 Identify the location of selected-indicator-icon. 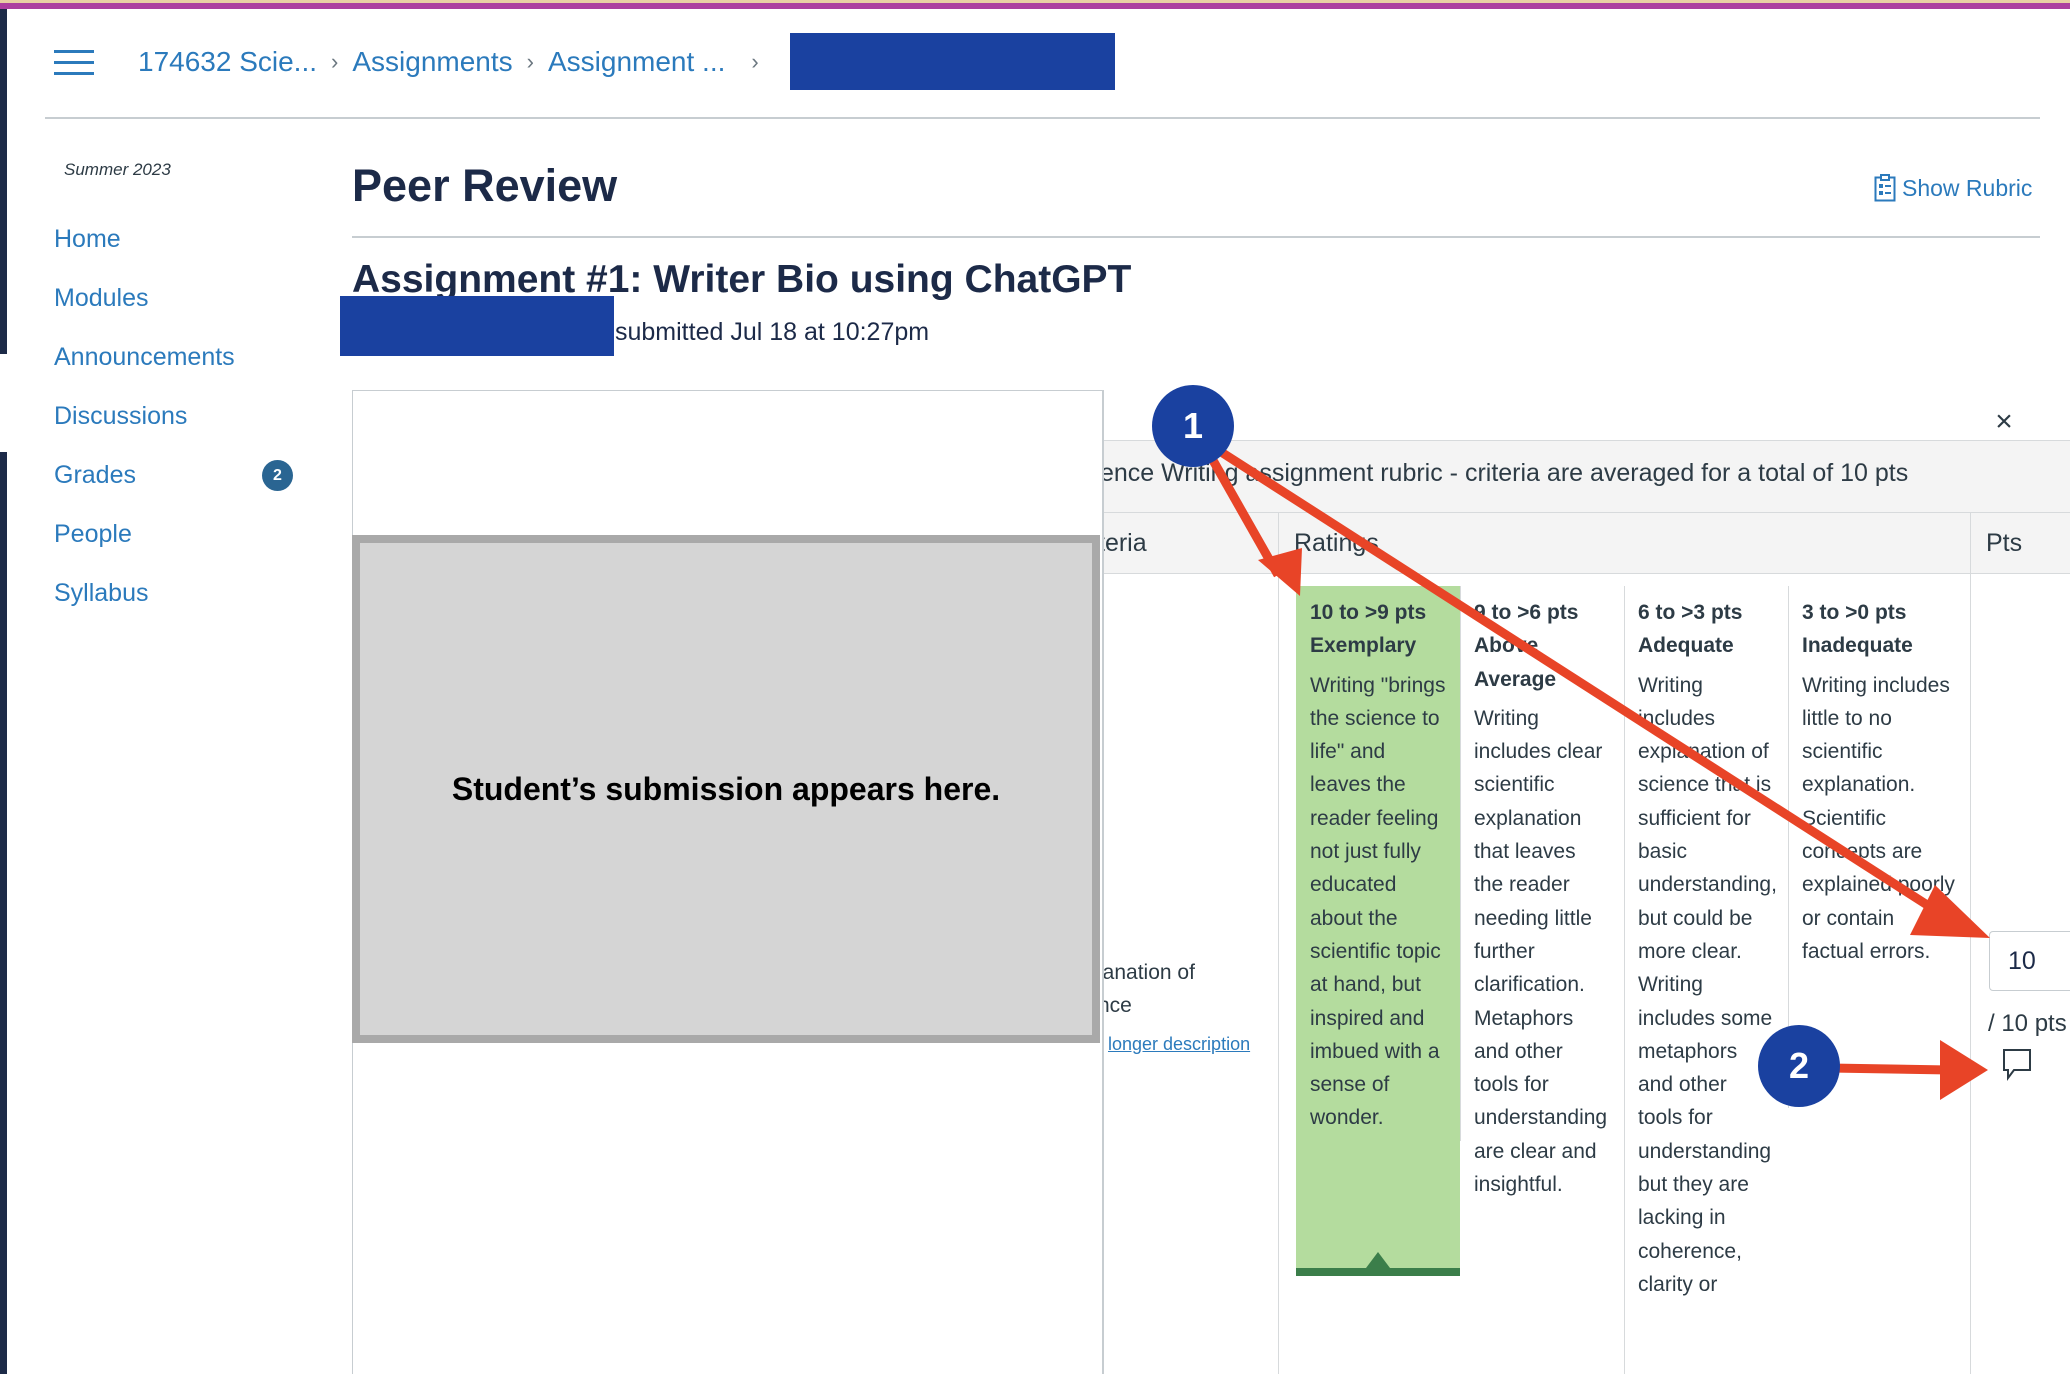
(1378, 1260).